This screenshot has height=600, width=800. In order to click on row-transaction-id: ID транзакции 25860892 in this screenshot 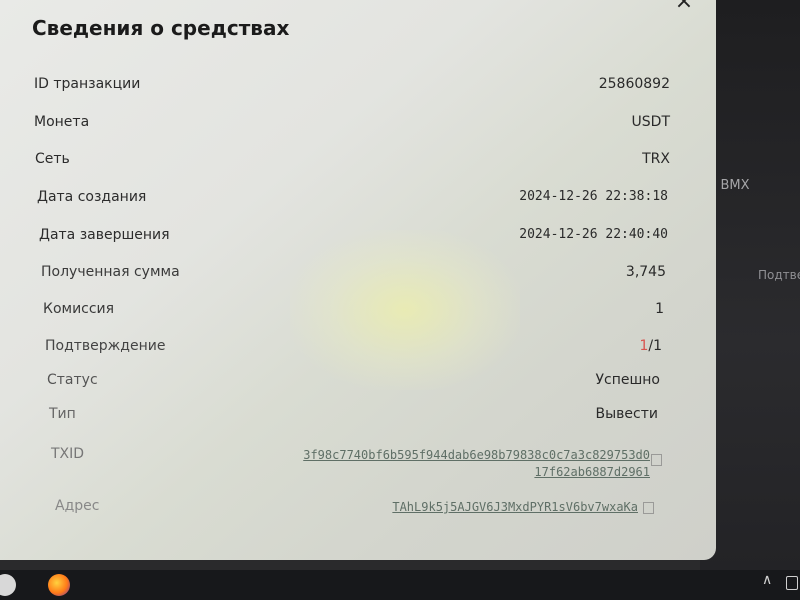, I will do `click(350, 88)`.